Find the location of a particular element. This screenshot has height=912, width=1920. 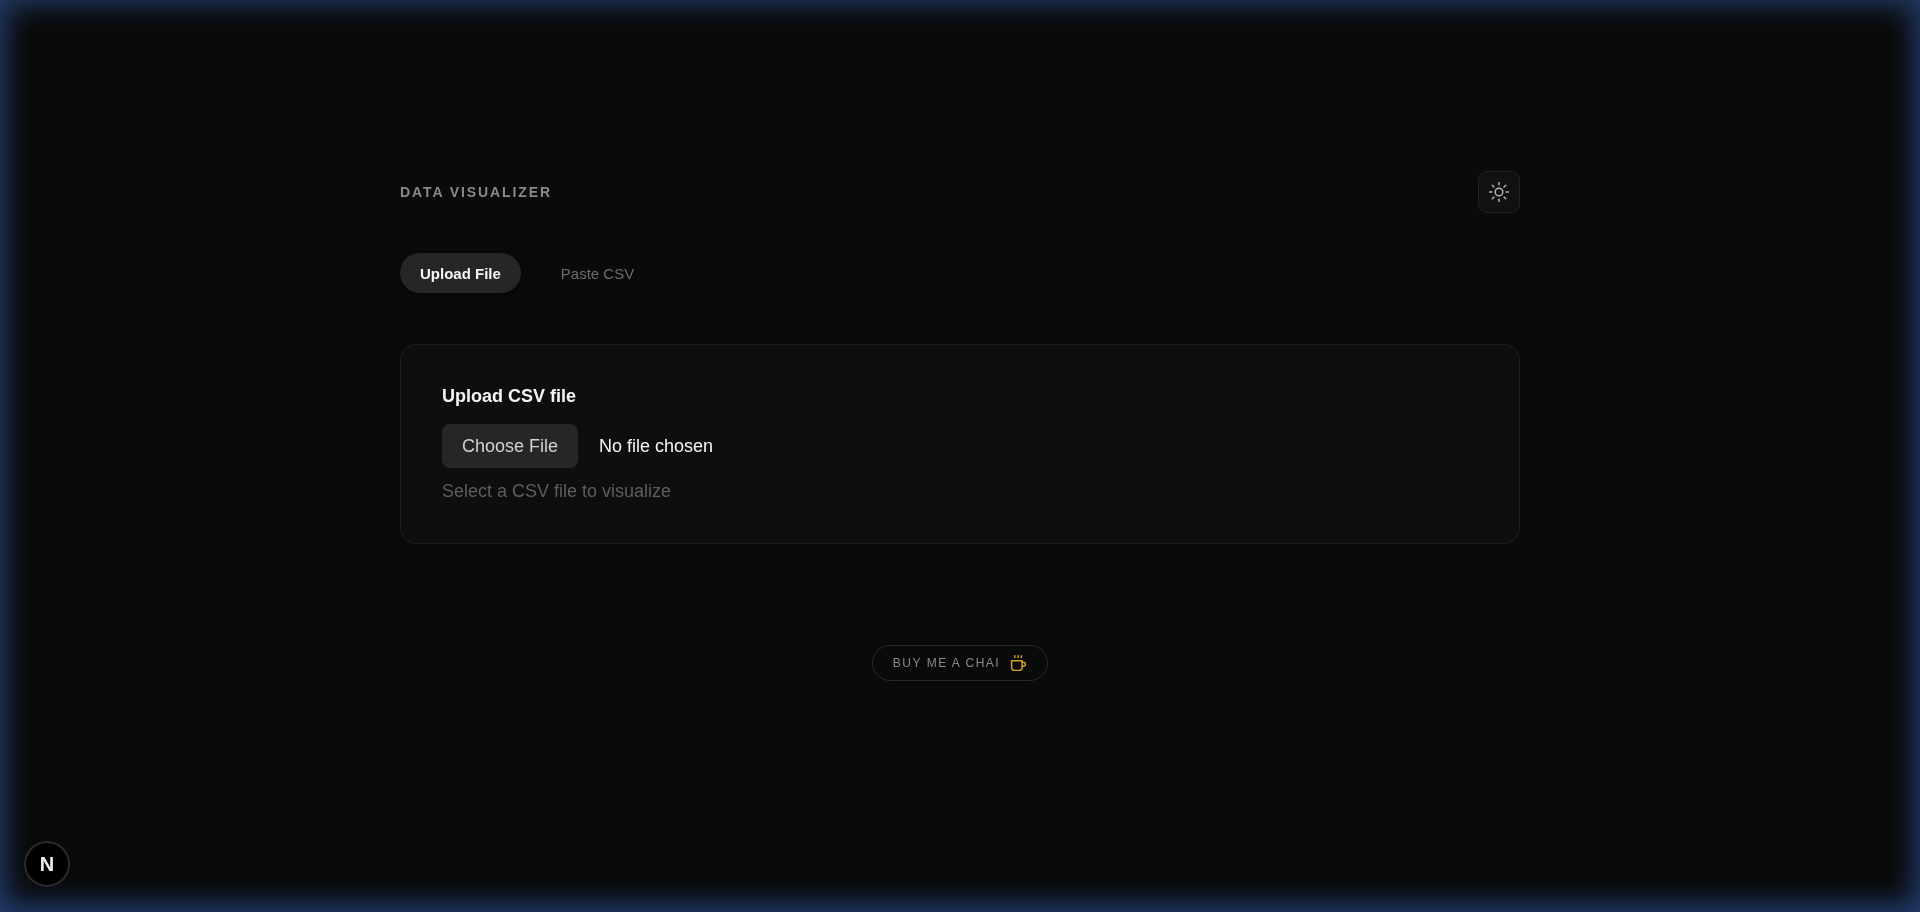

file-status-text: No file chosen is located at coordinates (656, 446).